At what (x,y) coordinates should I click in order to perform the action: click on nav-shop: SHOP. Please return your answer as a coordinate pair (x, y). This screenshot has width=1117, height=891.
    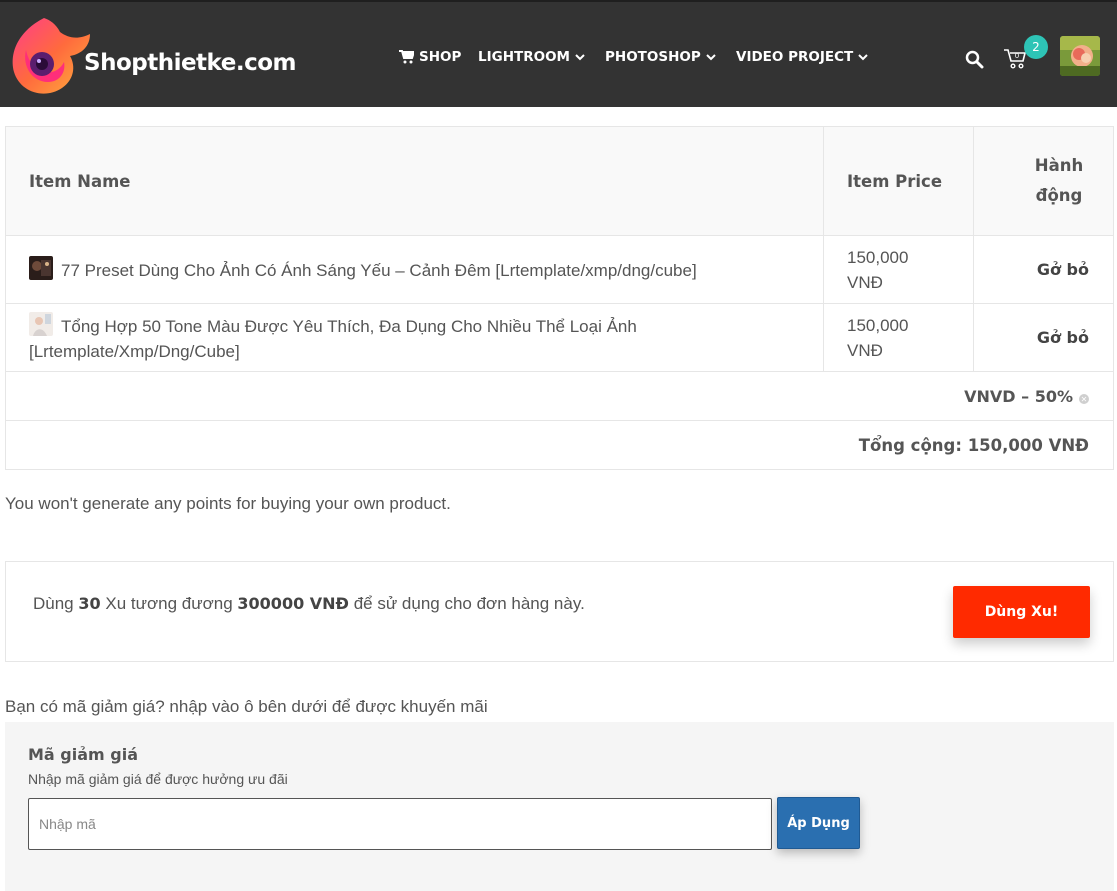
    Looking at the image, I should click on (430, 57).